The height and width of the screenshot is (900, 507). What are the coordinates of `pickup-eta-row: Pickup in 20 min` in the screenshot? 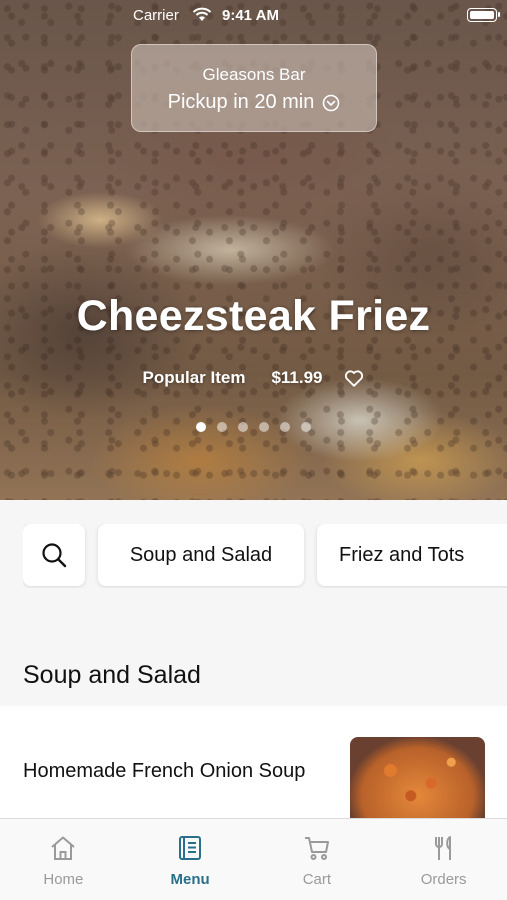 It's located at (254, 102).